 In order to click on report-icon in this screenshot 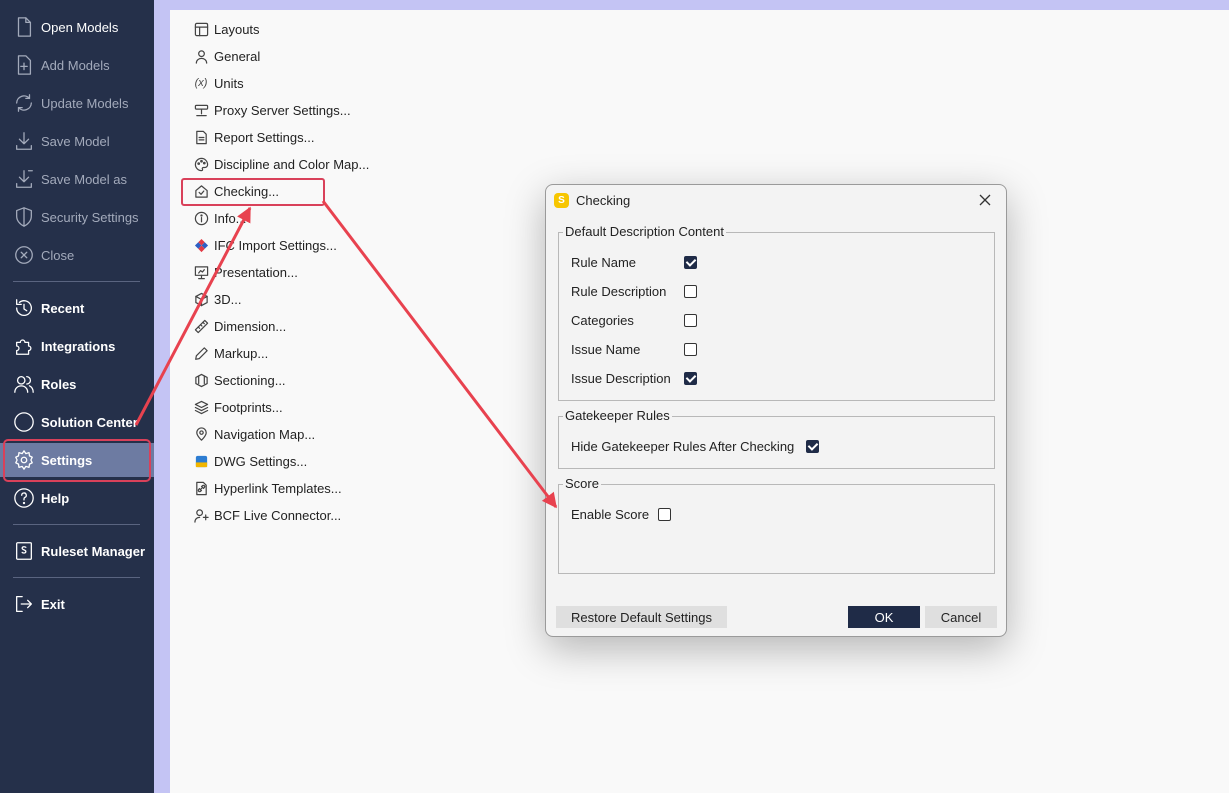, I will do `click(201, 137)`.